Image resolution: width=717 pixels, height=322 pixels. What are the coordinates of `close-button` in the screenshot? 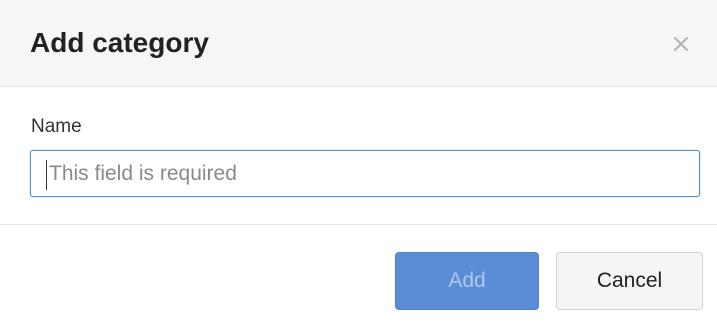 It's located at (681, 44).